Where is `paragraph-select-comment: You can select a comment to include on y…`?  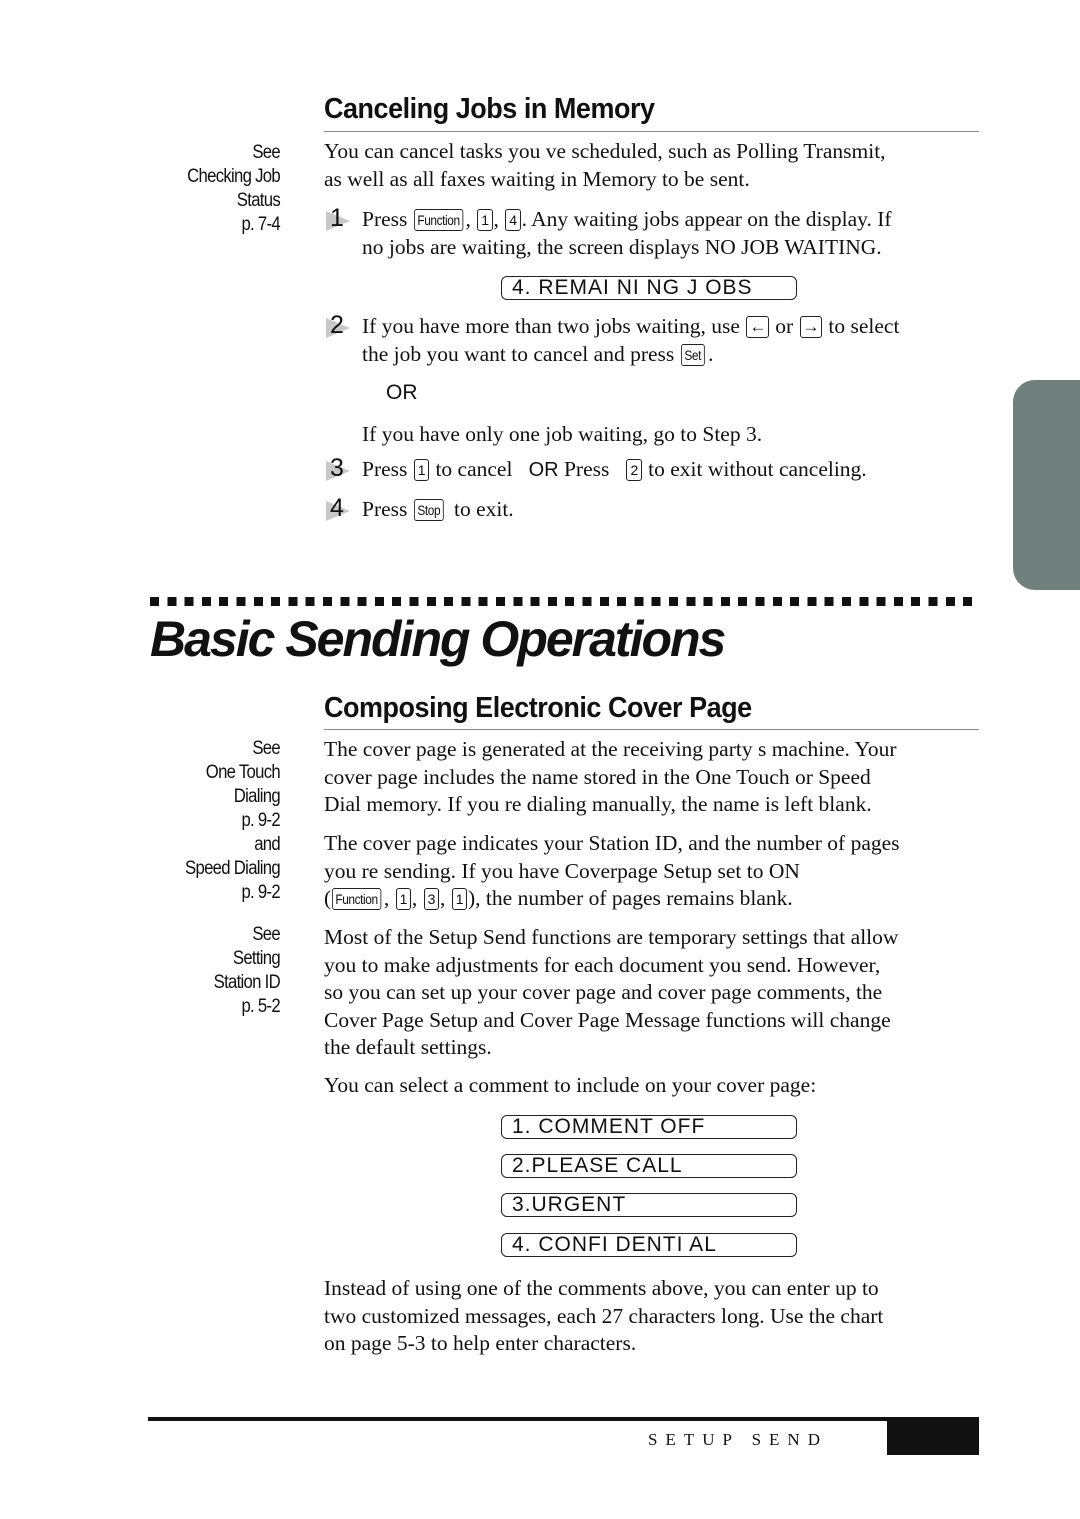
paragraph-select-comment: You can select a comment to include on y… is located at coordinates (570, 1085).